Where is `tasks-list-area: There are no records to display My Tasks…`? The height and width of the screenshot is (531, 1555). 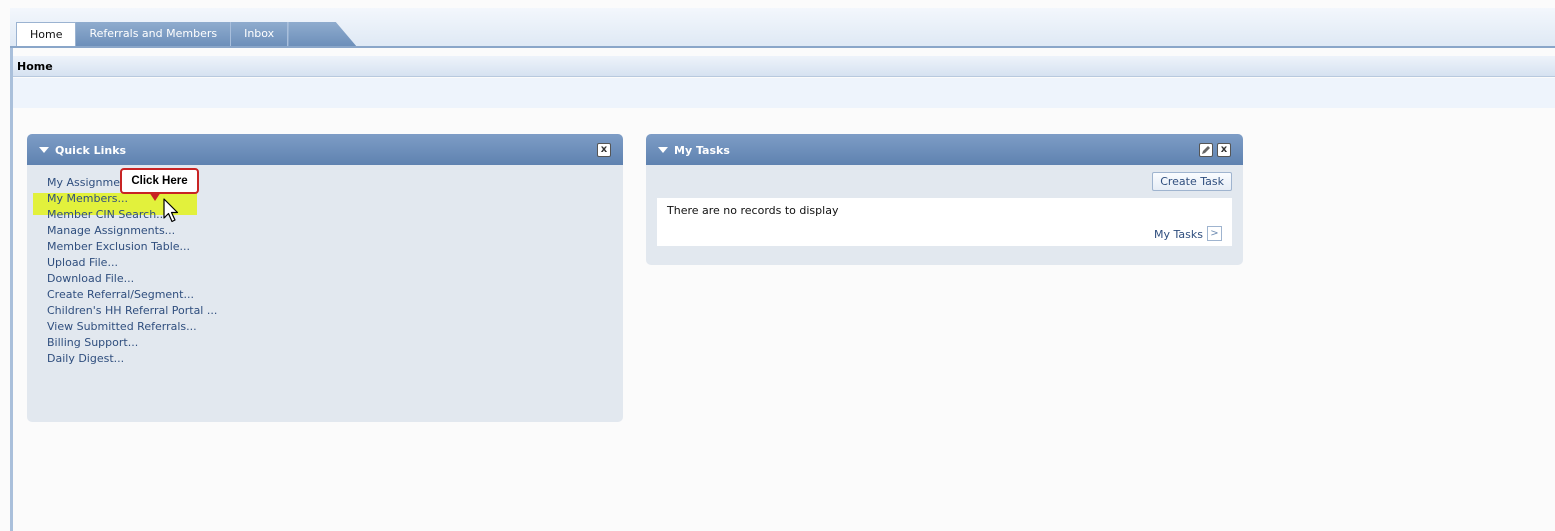
tasks-list-area: There are no records to display My Tasks… is located at coordinates (944, 222).